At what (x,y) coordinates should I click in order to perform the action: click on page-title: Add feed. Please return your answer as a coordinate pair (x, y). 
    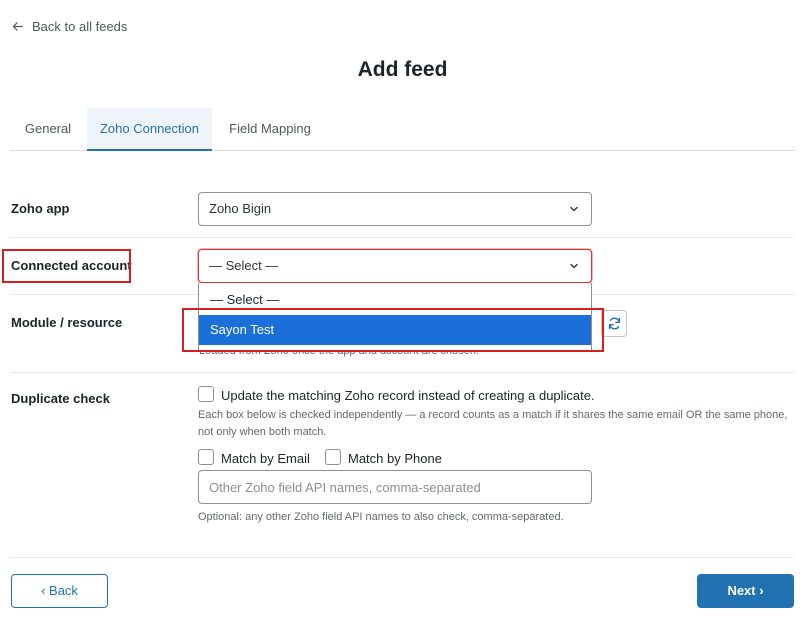
    Looking at the image, I should click on (402, 69).